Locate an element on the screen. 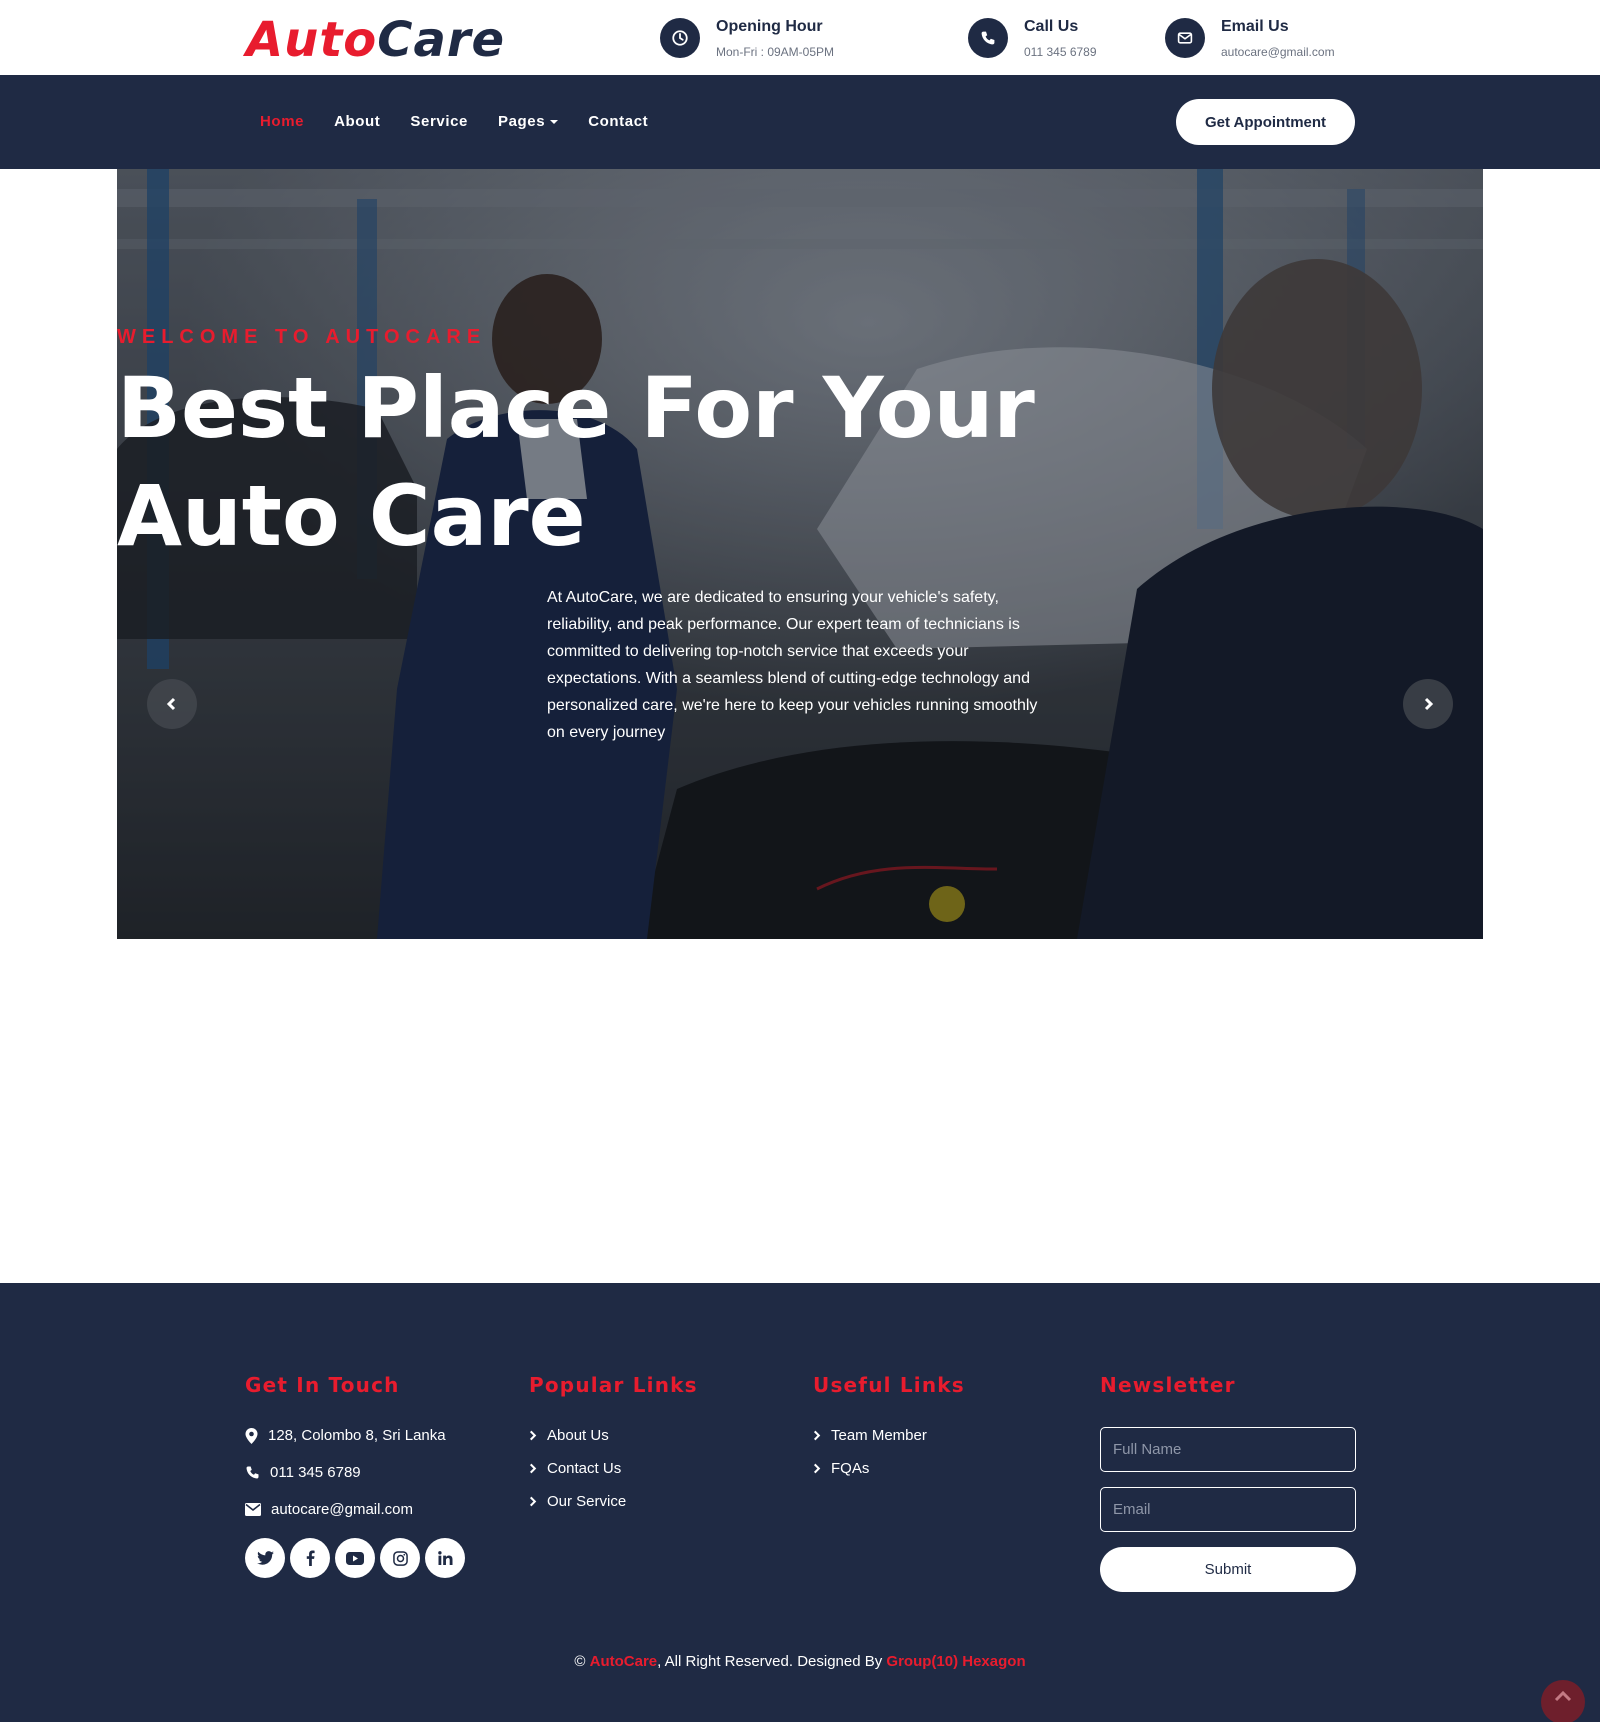 The width and height of the screenshot is (1600, 1722). footer-email: autocare@gmail.com is located at coordinates (370, 1509).